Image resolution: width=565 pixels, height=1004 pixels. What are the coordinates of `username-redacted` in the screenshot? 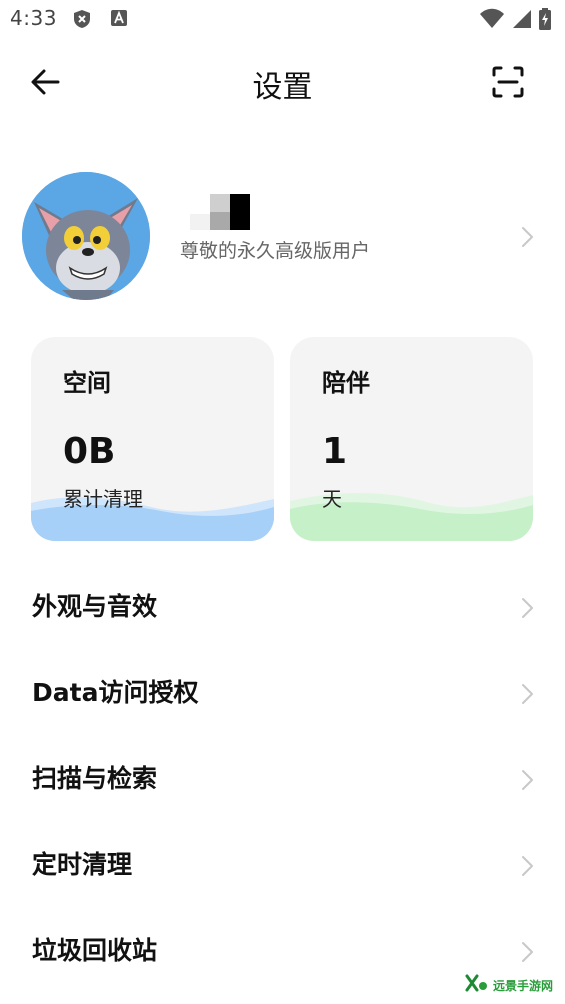 It's located at (220, 212).